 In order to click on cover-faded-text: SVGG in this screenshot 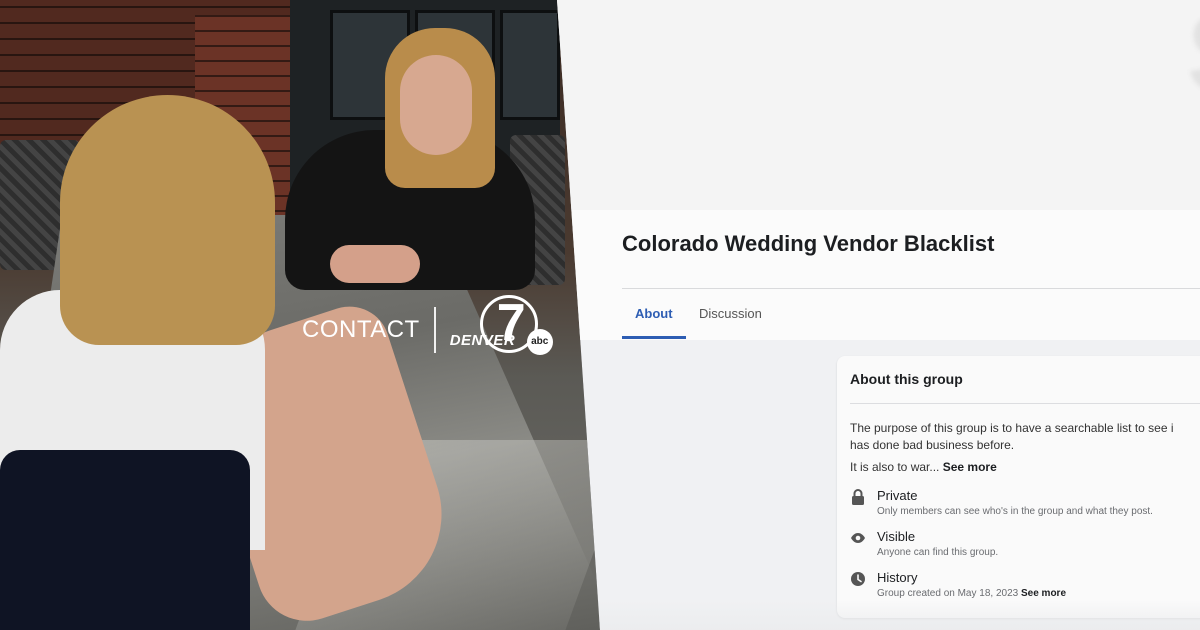, I will do `click(1193, 58)`.